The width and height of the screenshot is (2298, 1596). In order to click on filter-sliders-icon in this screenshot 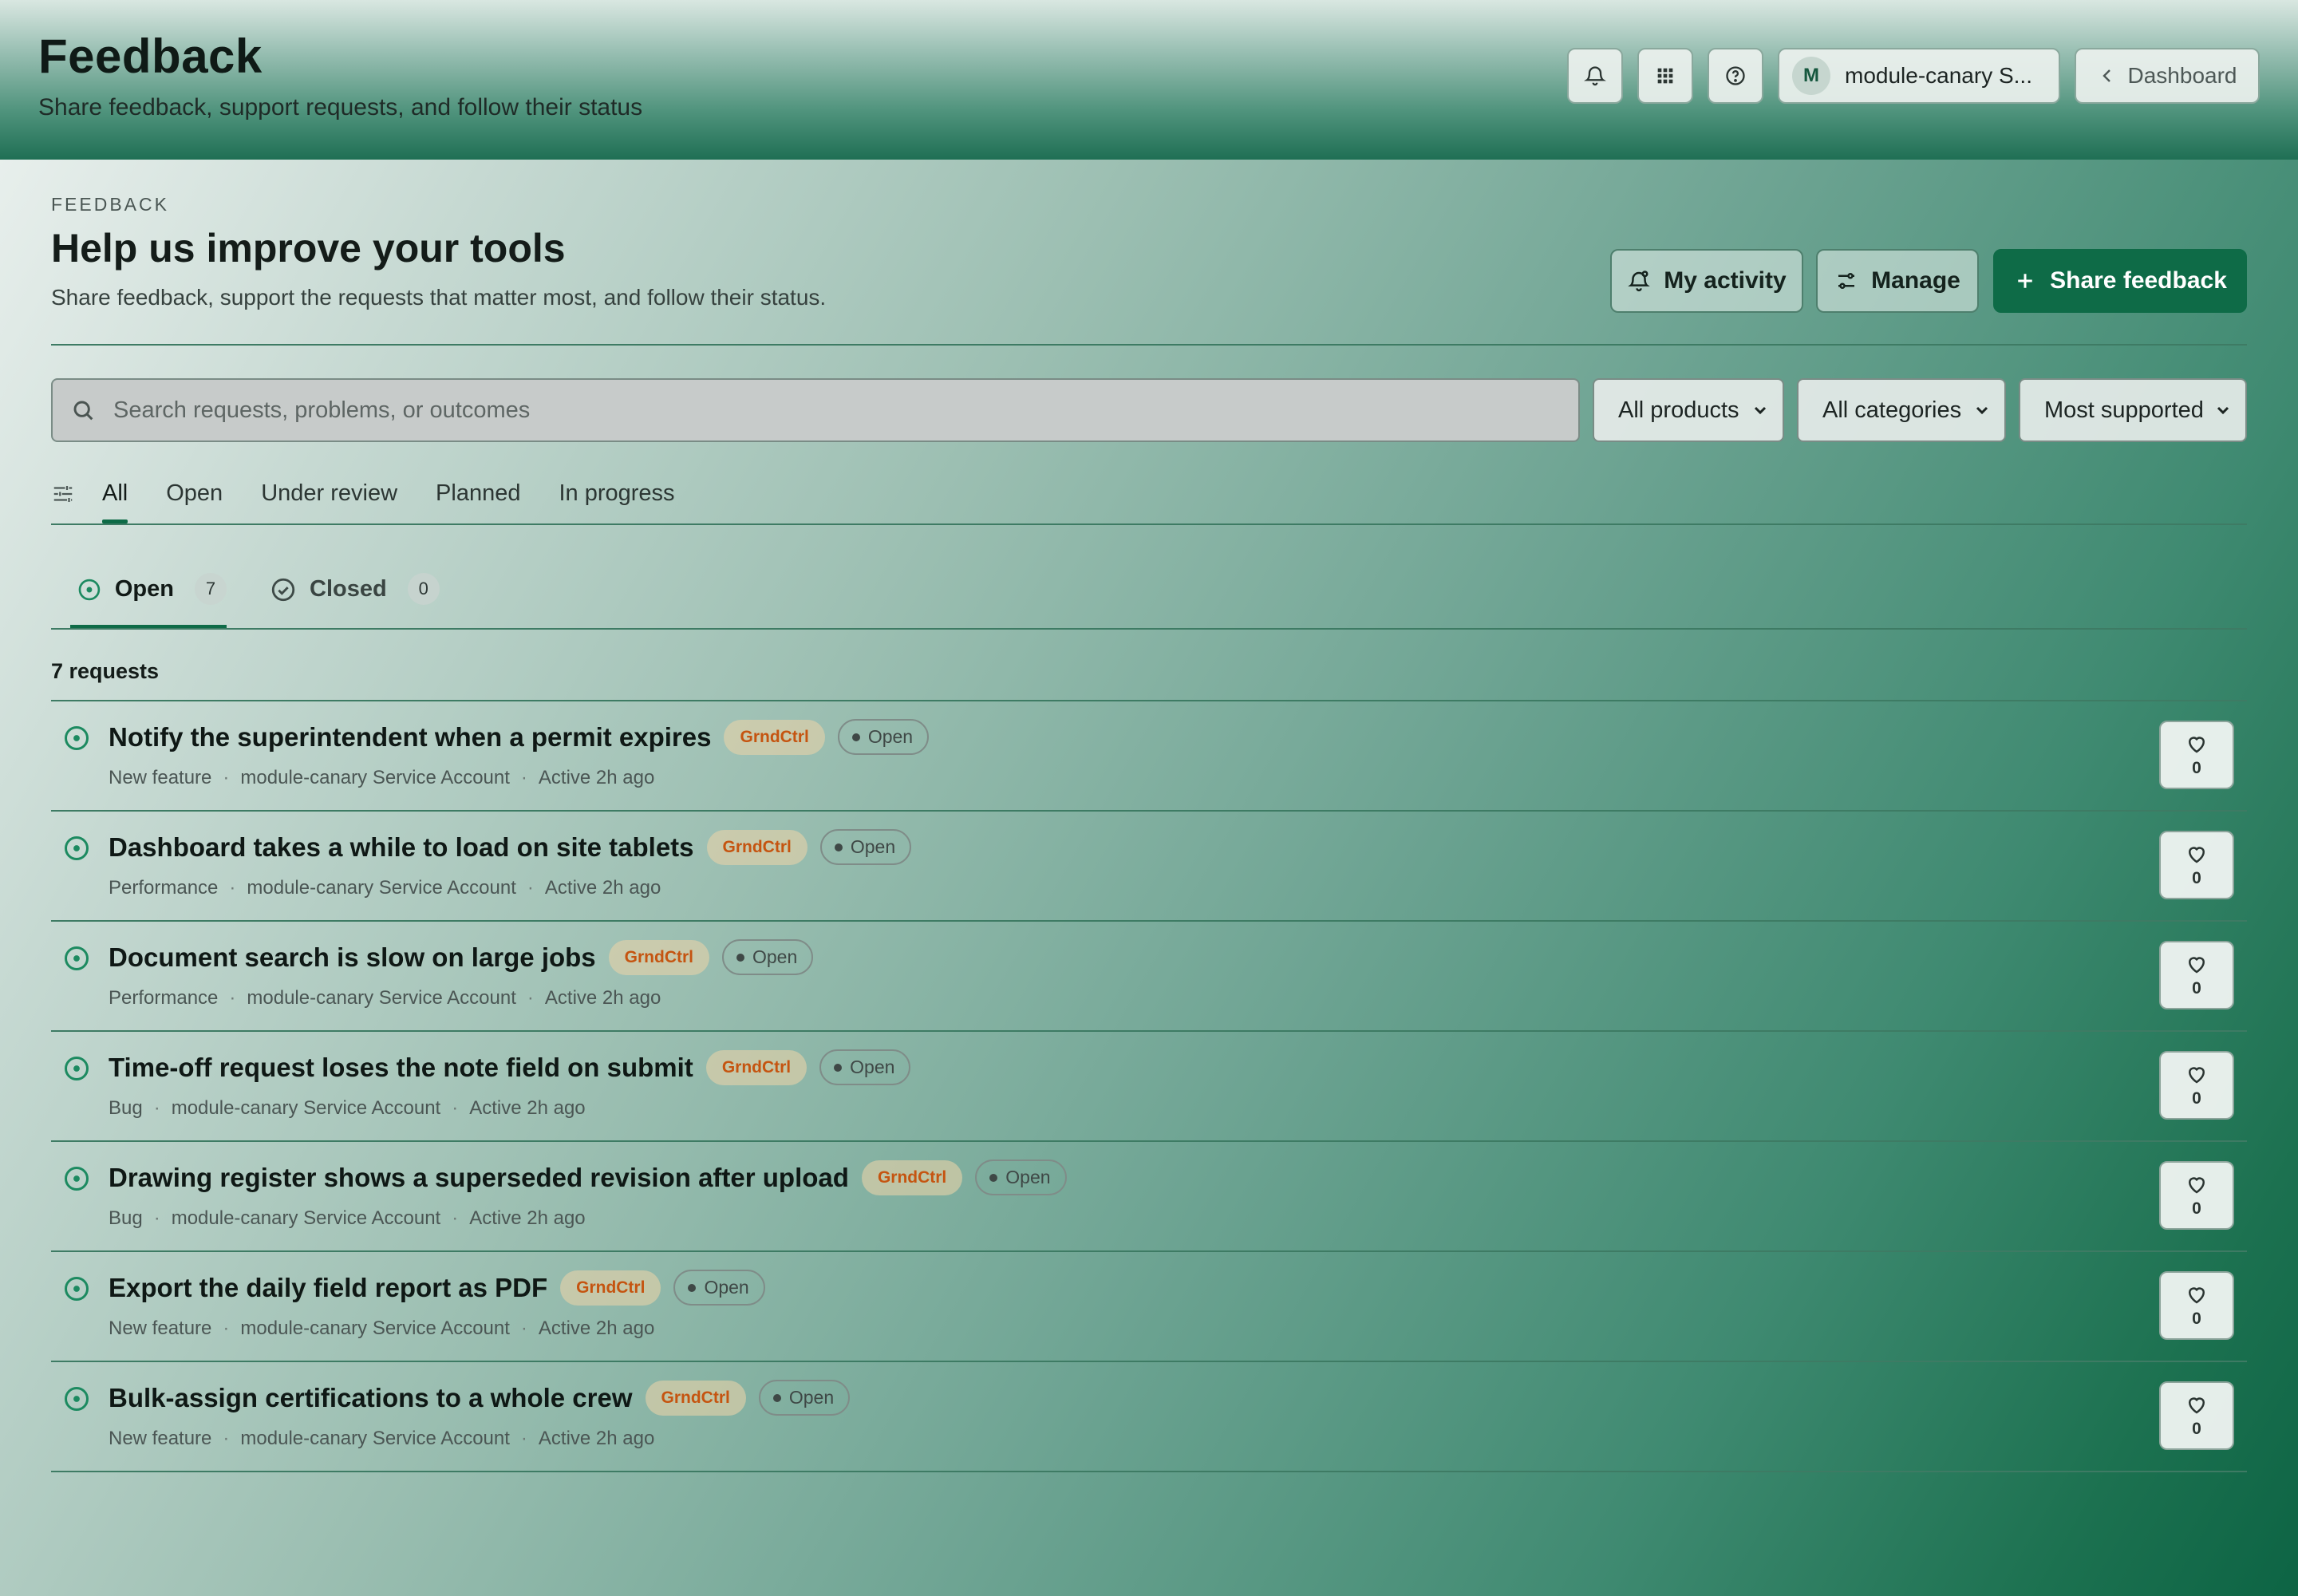, I will do `click(63, 494)`.